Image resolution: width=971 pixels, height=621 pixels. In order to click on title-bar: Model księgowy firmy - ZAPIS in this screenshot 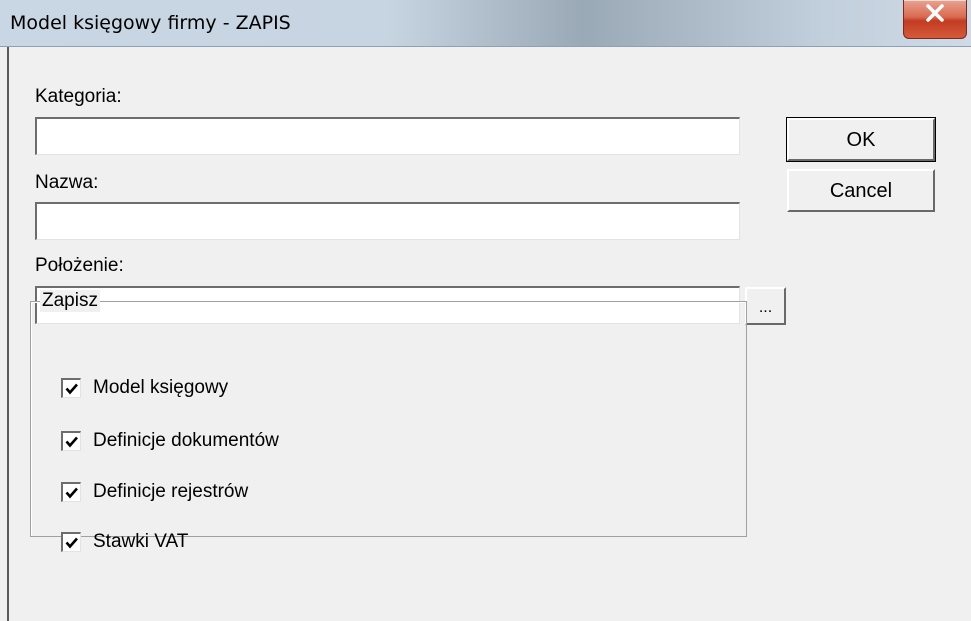, I will do `click(485, 23)`.